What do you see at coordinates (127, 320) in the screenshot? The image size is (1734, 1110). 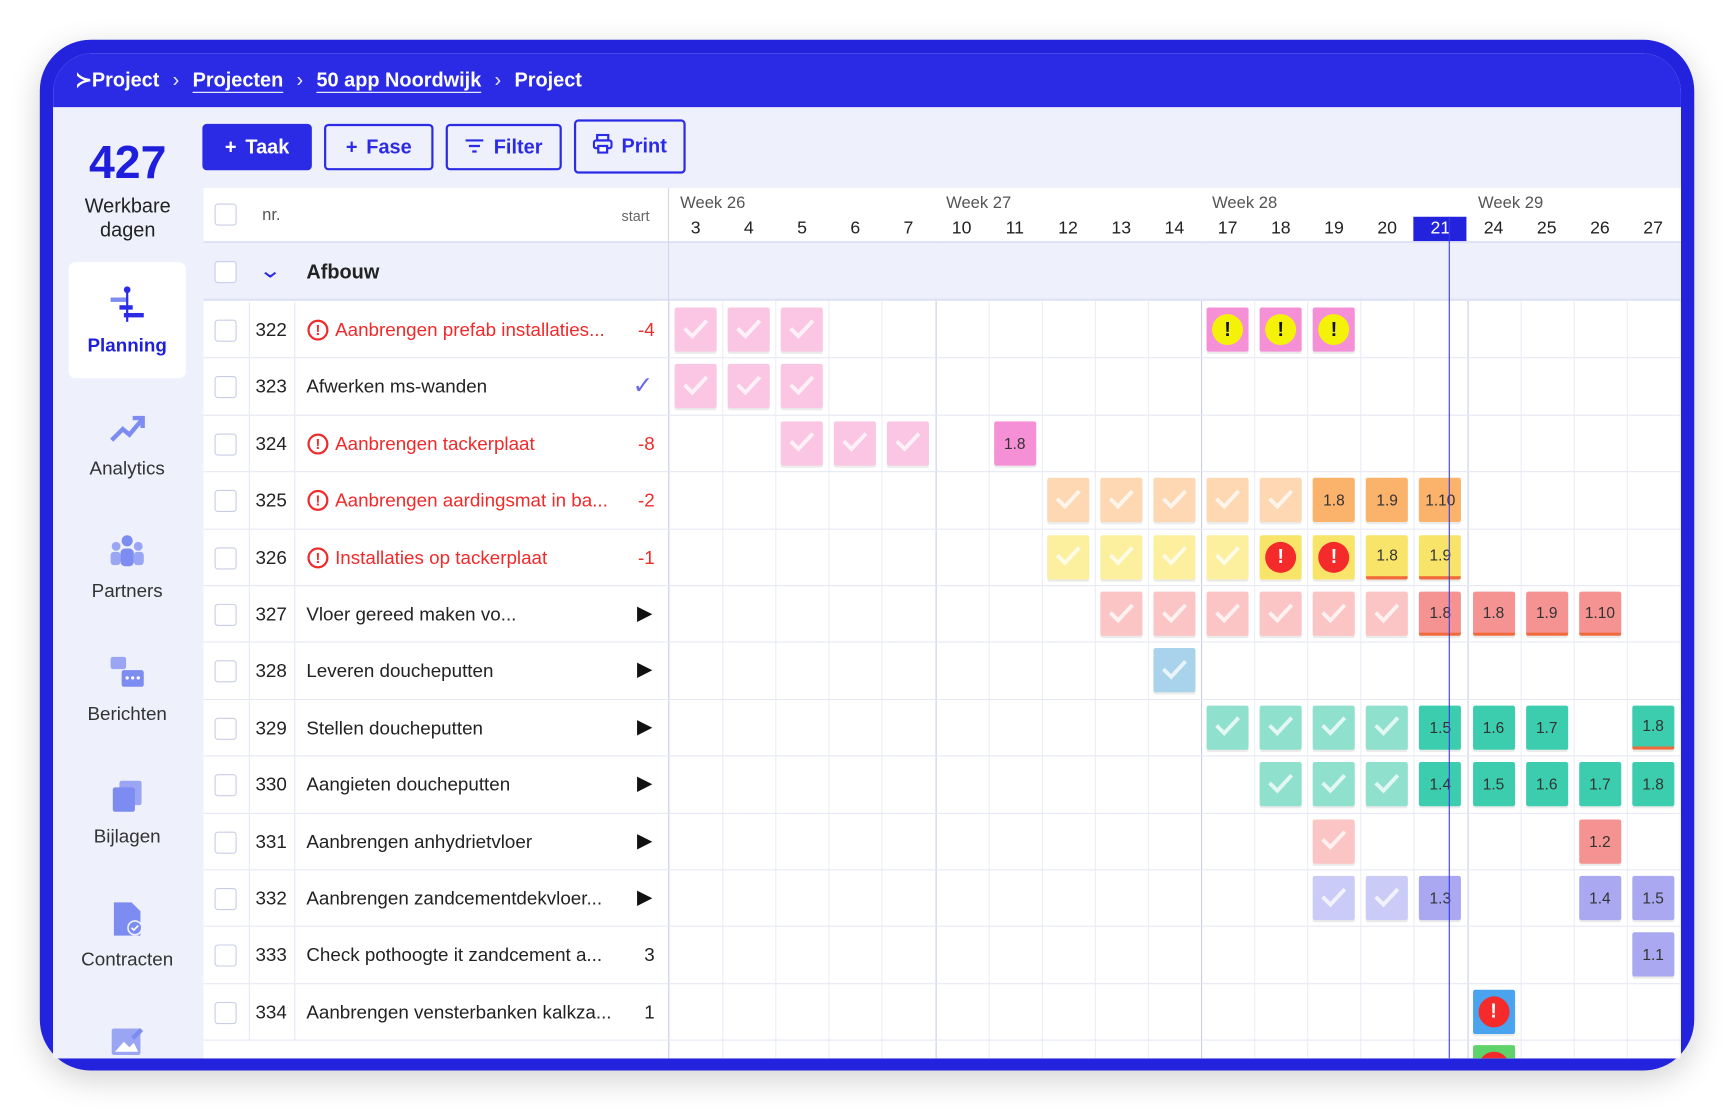 I see `sidebar-item-planning: Planning` at bounding box center [127, 320].